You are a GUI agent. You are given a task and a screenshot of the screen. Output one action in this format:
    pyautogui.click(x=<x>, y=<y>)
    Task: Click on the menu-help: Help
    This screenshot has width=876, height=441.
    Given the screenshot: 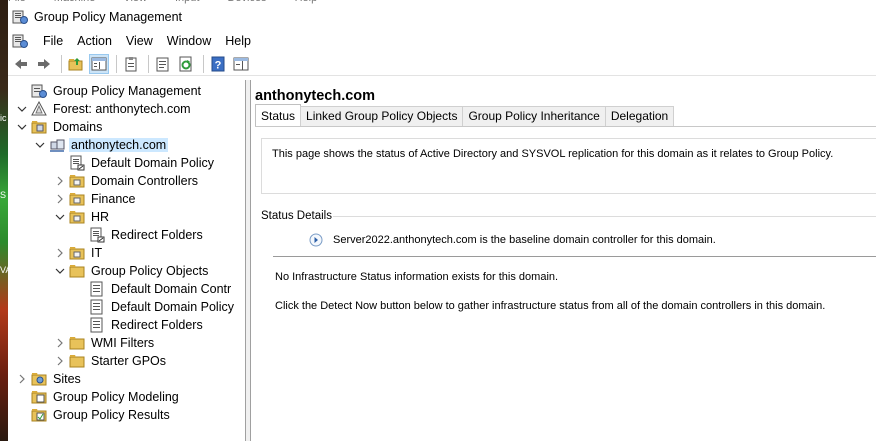 What is the action you would take?
    pyautogui.click(x=238, y=41)
    